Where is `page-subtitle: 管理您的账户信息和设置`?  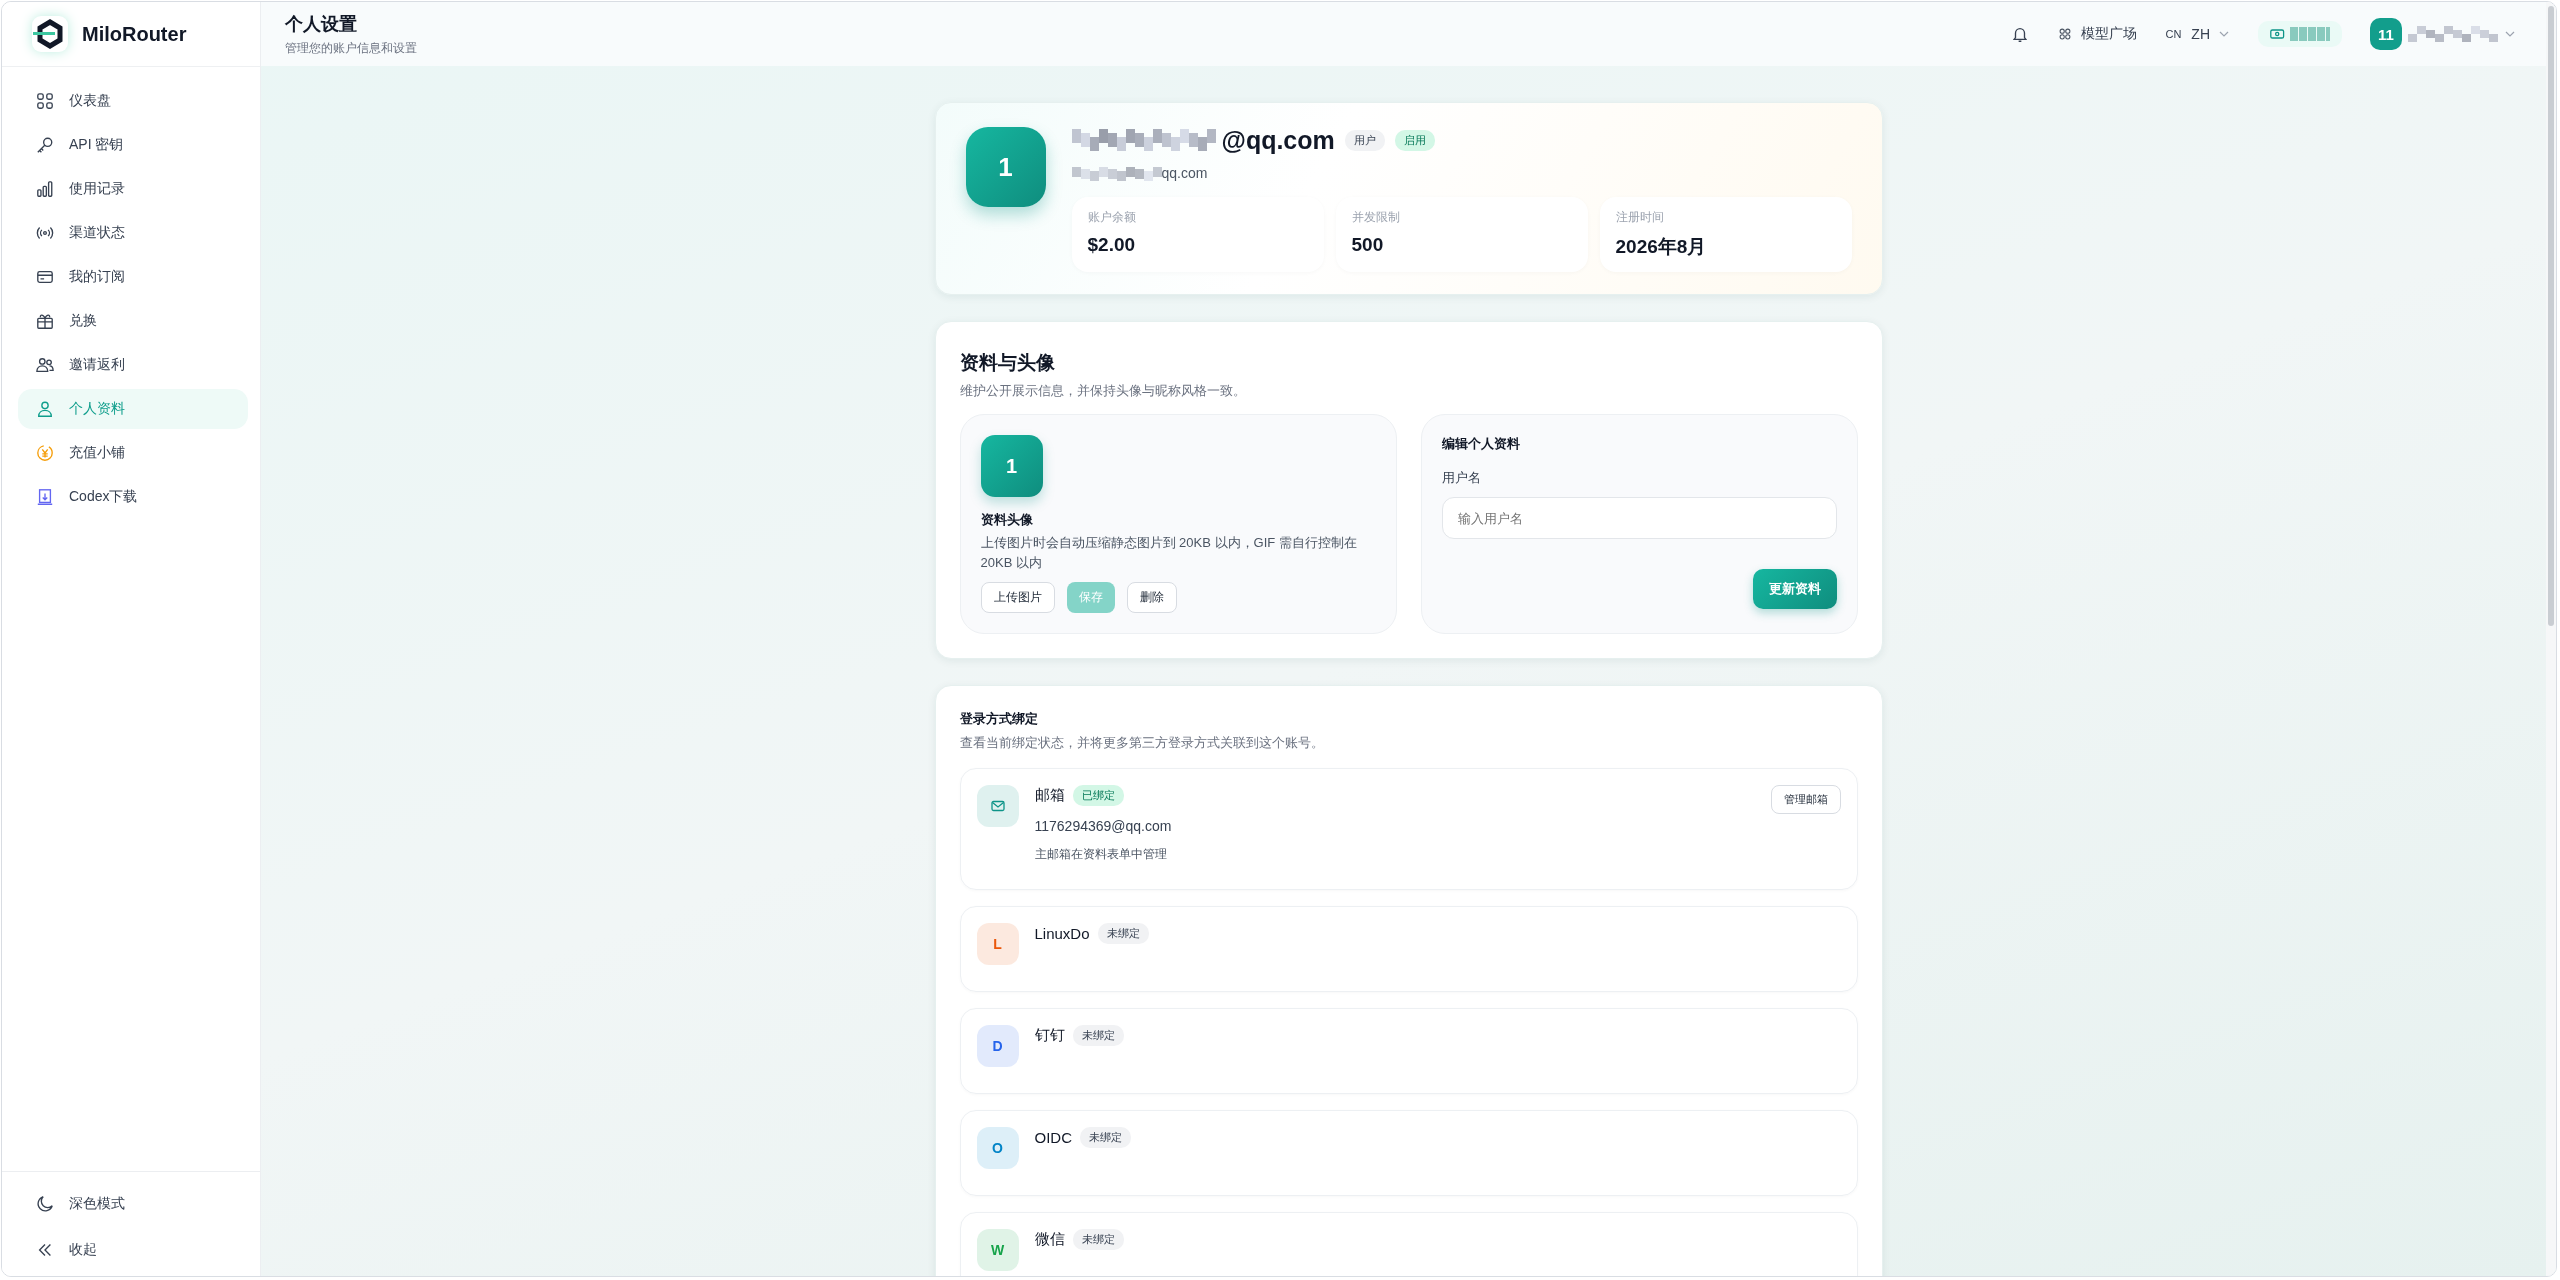 page-subtitle: 管理您的账户信息和设置 is located at coordinates (351, 48).